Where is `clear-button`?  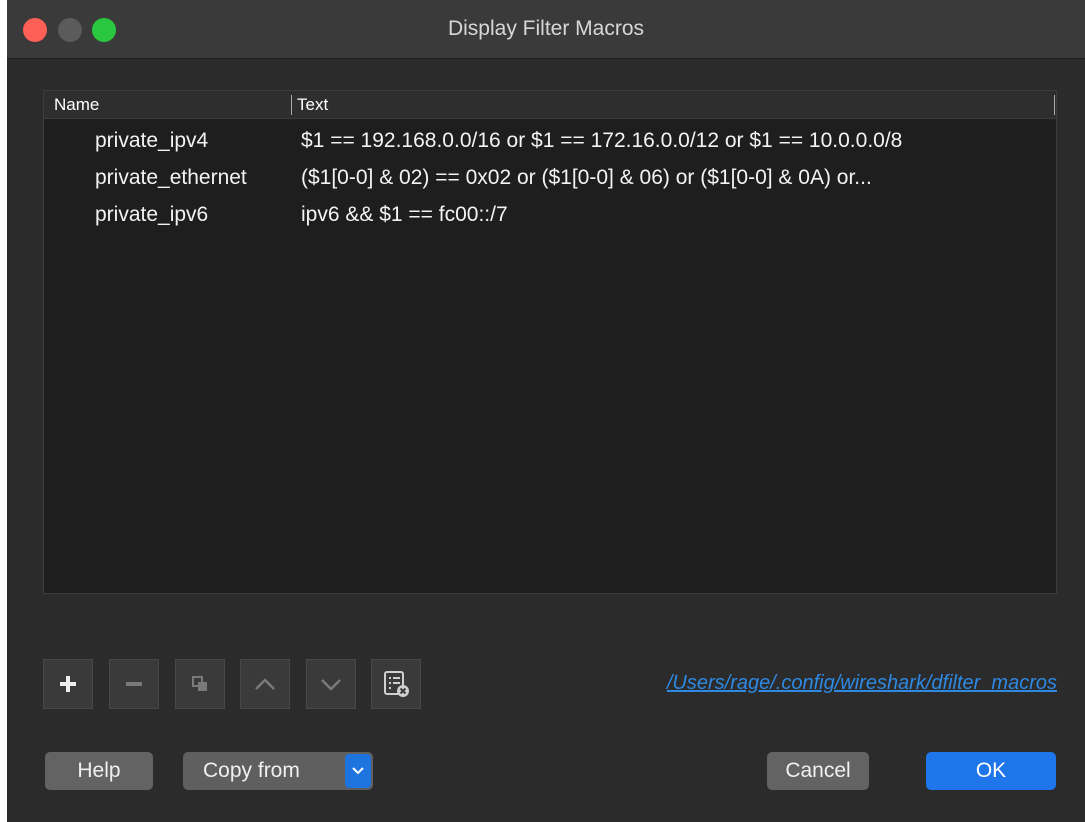
clear-button is located at coordinates (396, 684).